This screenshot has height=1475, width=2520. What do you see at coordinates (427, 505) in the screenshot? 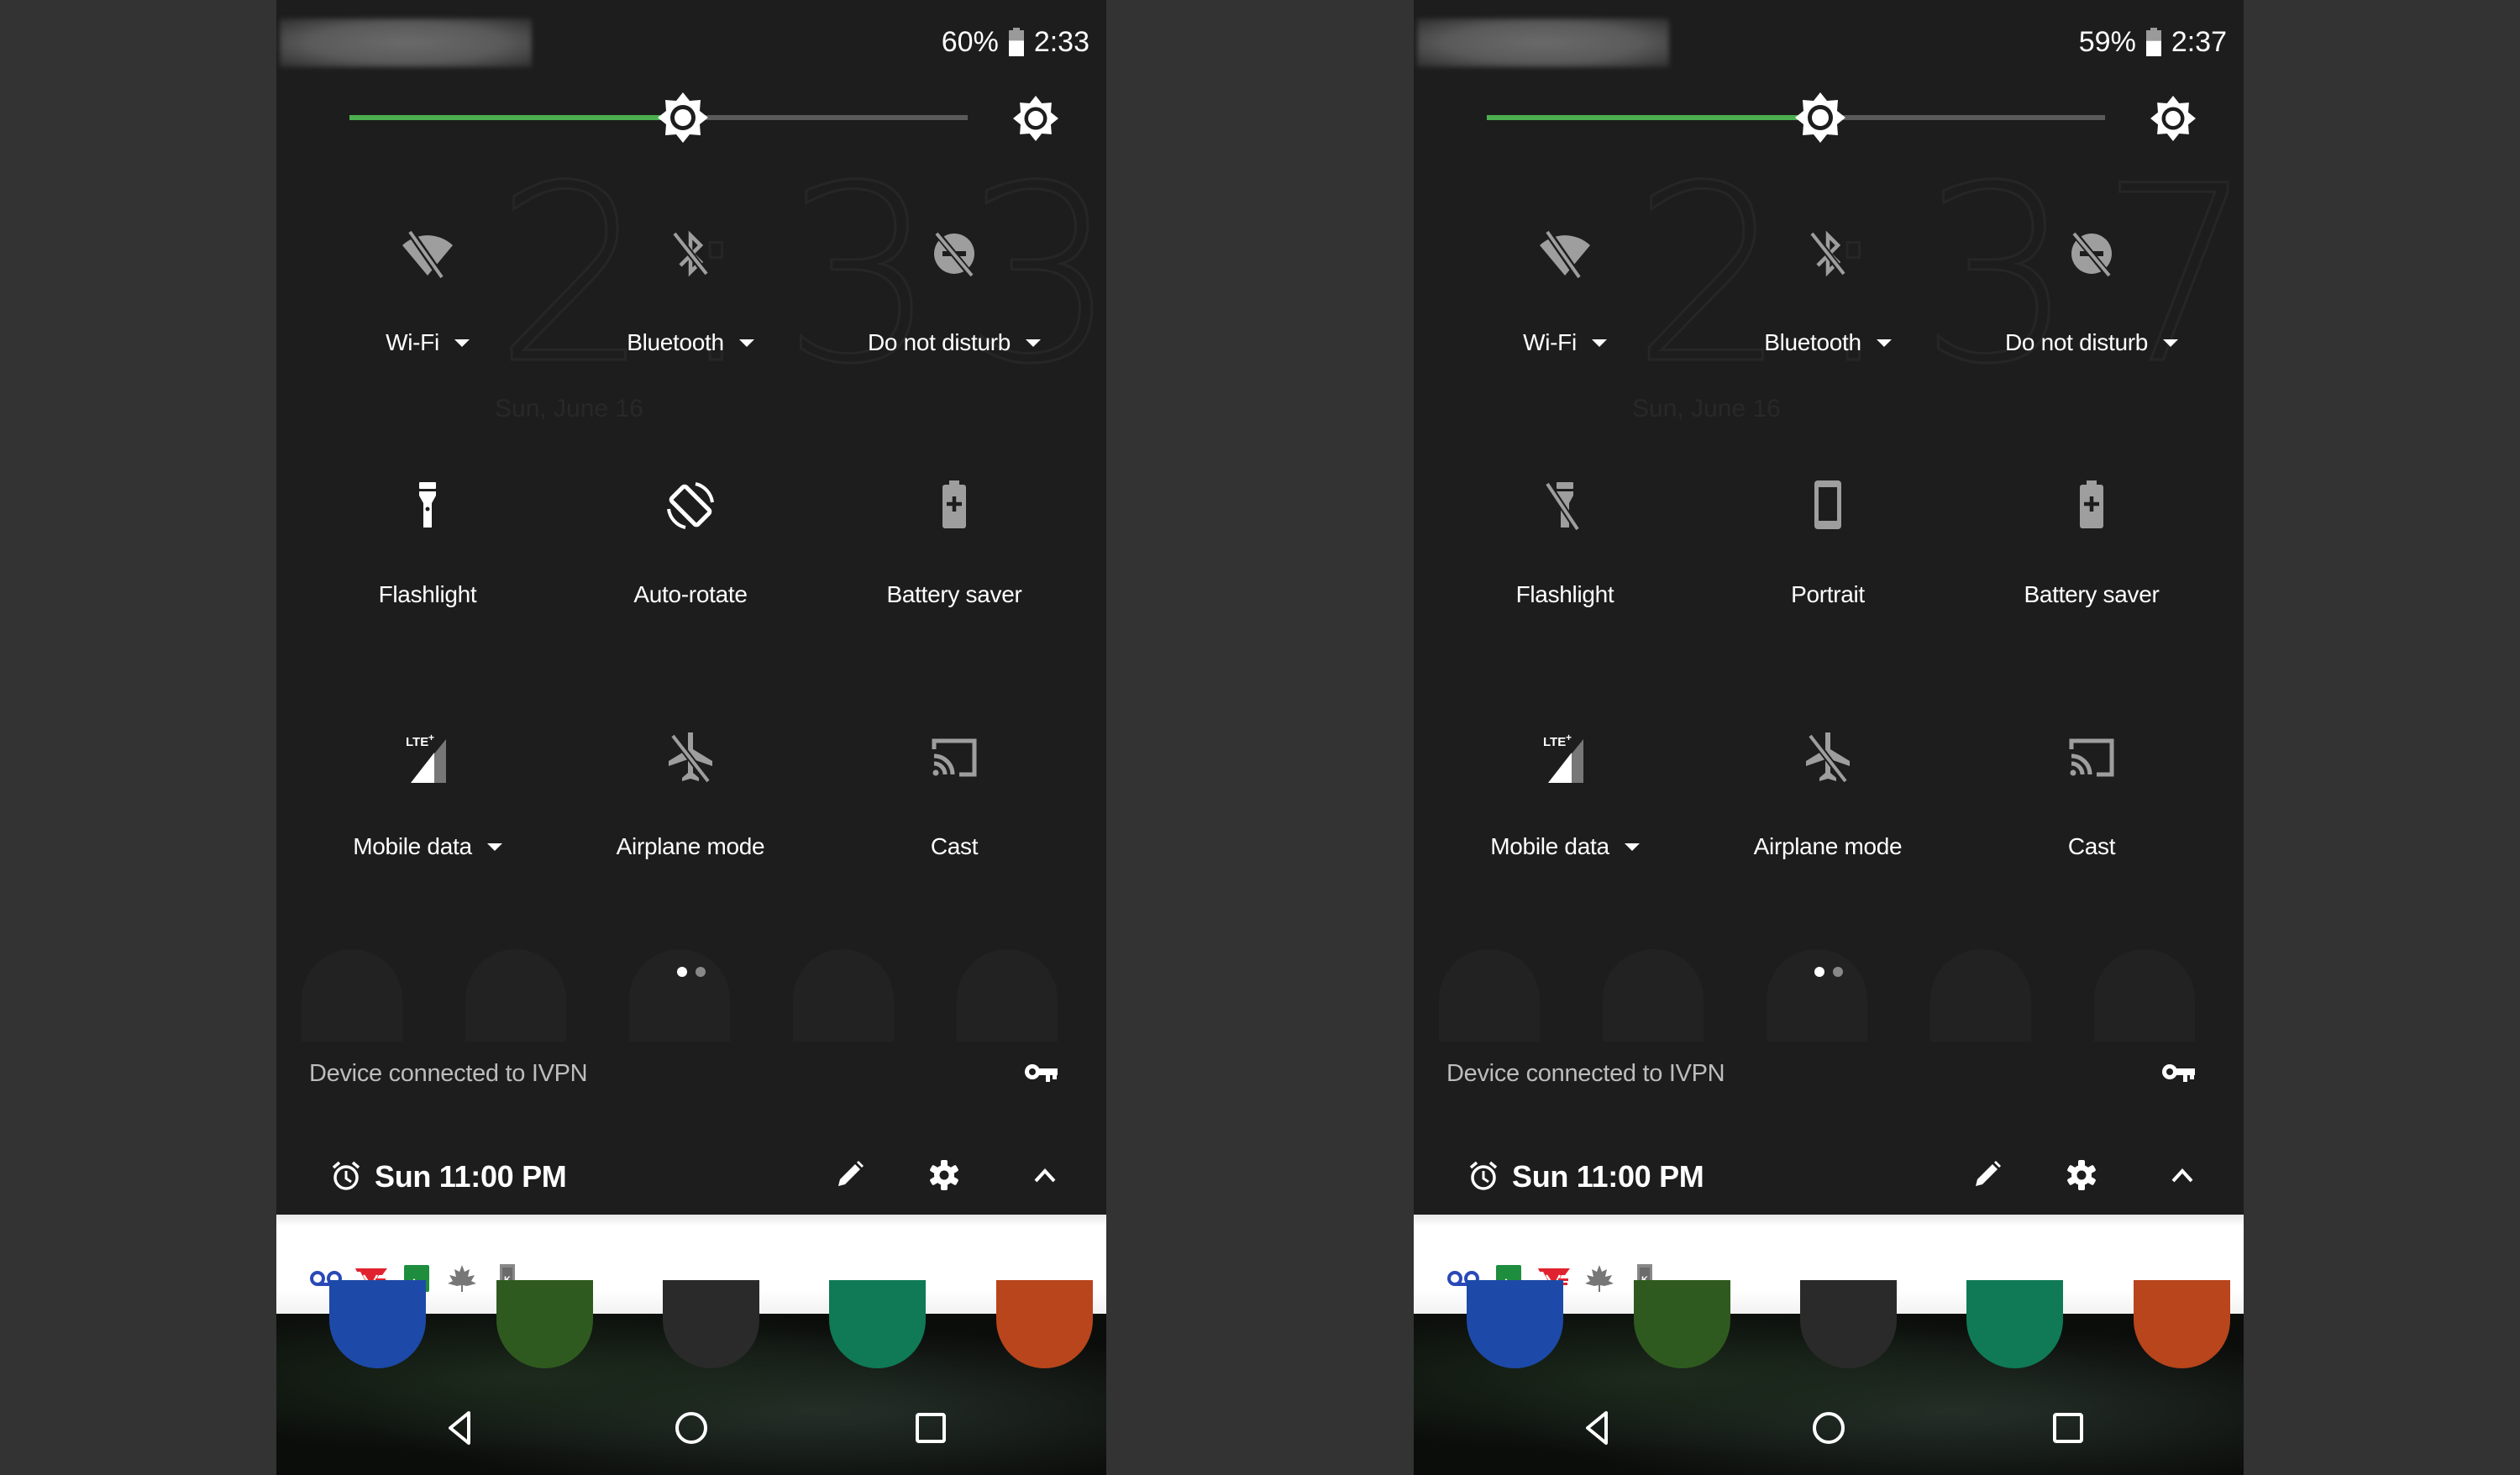
I see `flashlight-icon` at bounding box center [427, 505].